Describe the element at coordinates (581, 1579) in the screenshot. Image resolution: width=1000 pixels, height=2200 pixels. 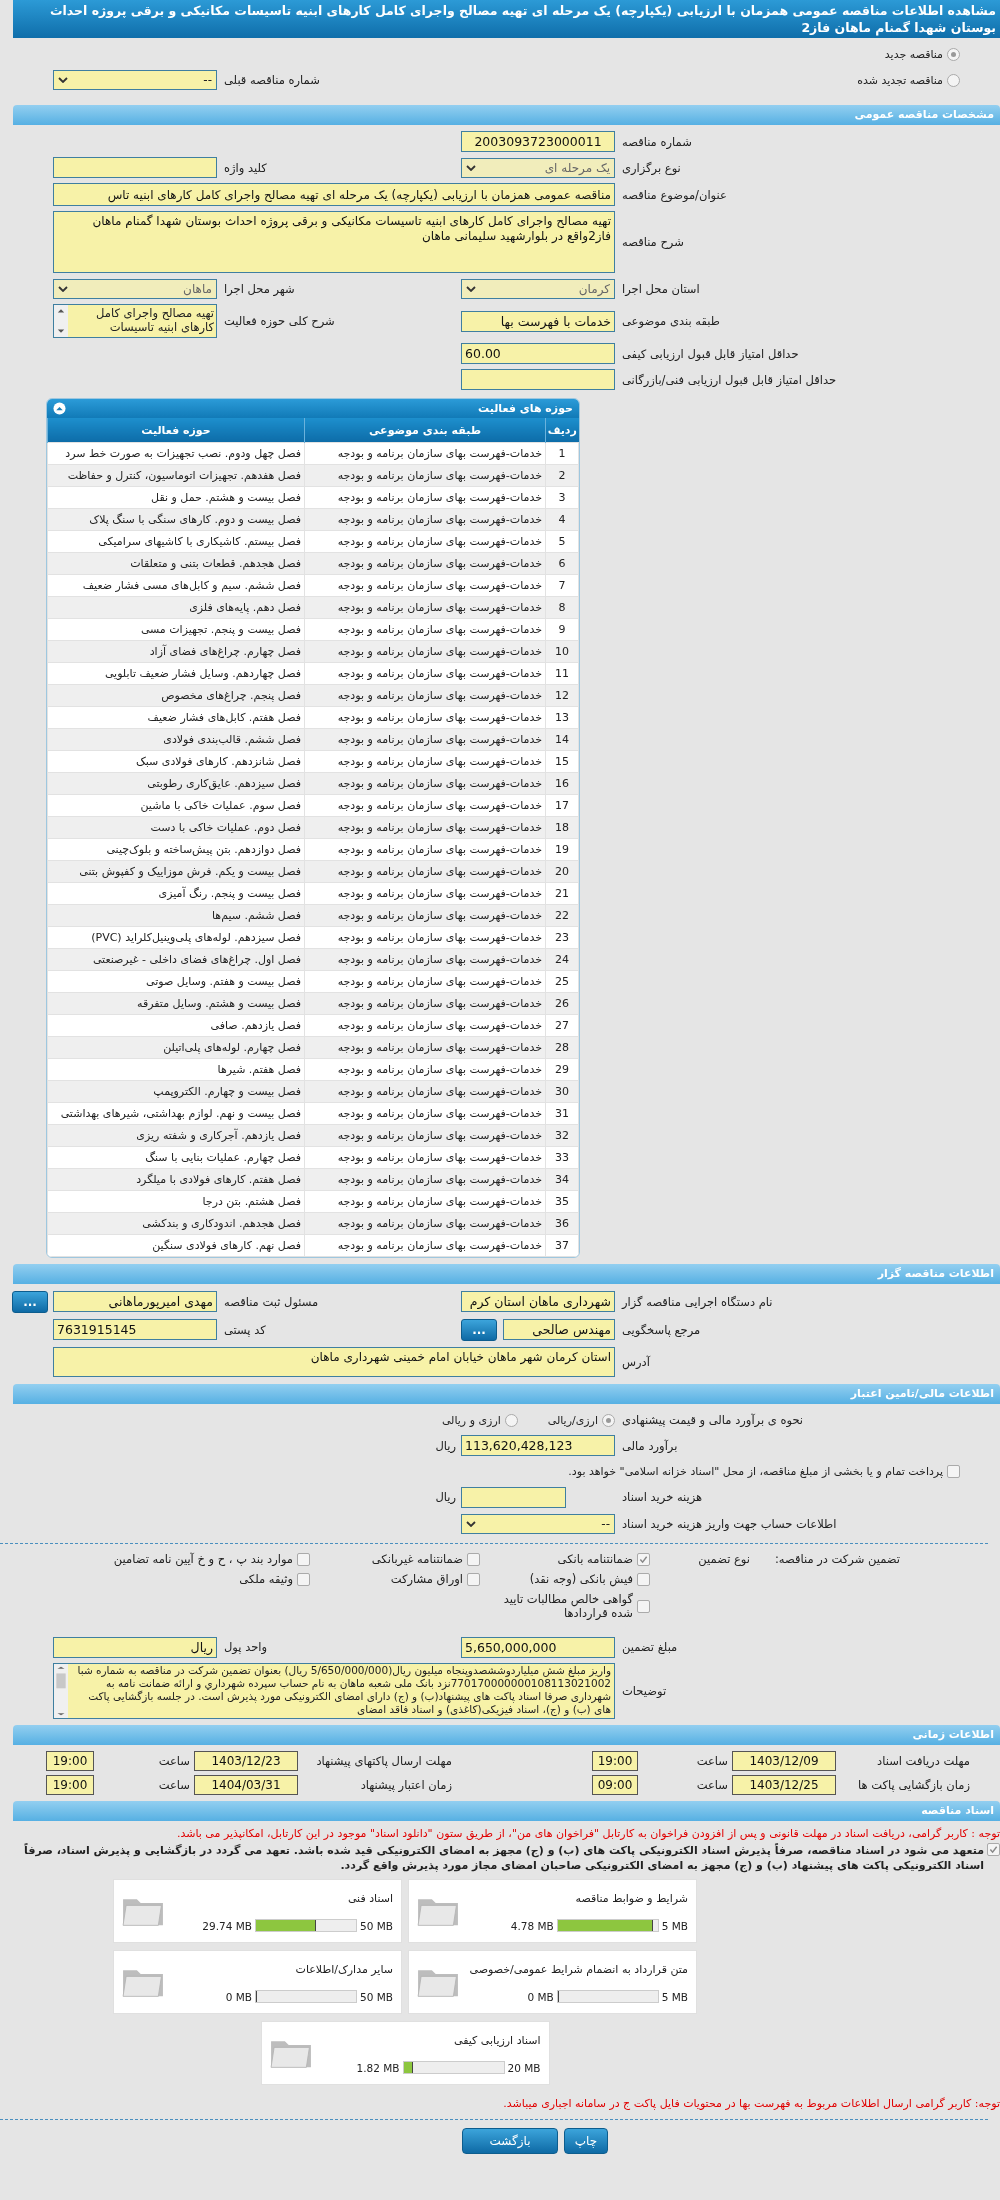
I see `checkbox-label: فیش بانکی (وجه نقد)` at that location.